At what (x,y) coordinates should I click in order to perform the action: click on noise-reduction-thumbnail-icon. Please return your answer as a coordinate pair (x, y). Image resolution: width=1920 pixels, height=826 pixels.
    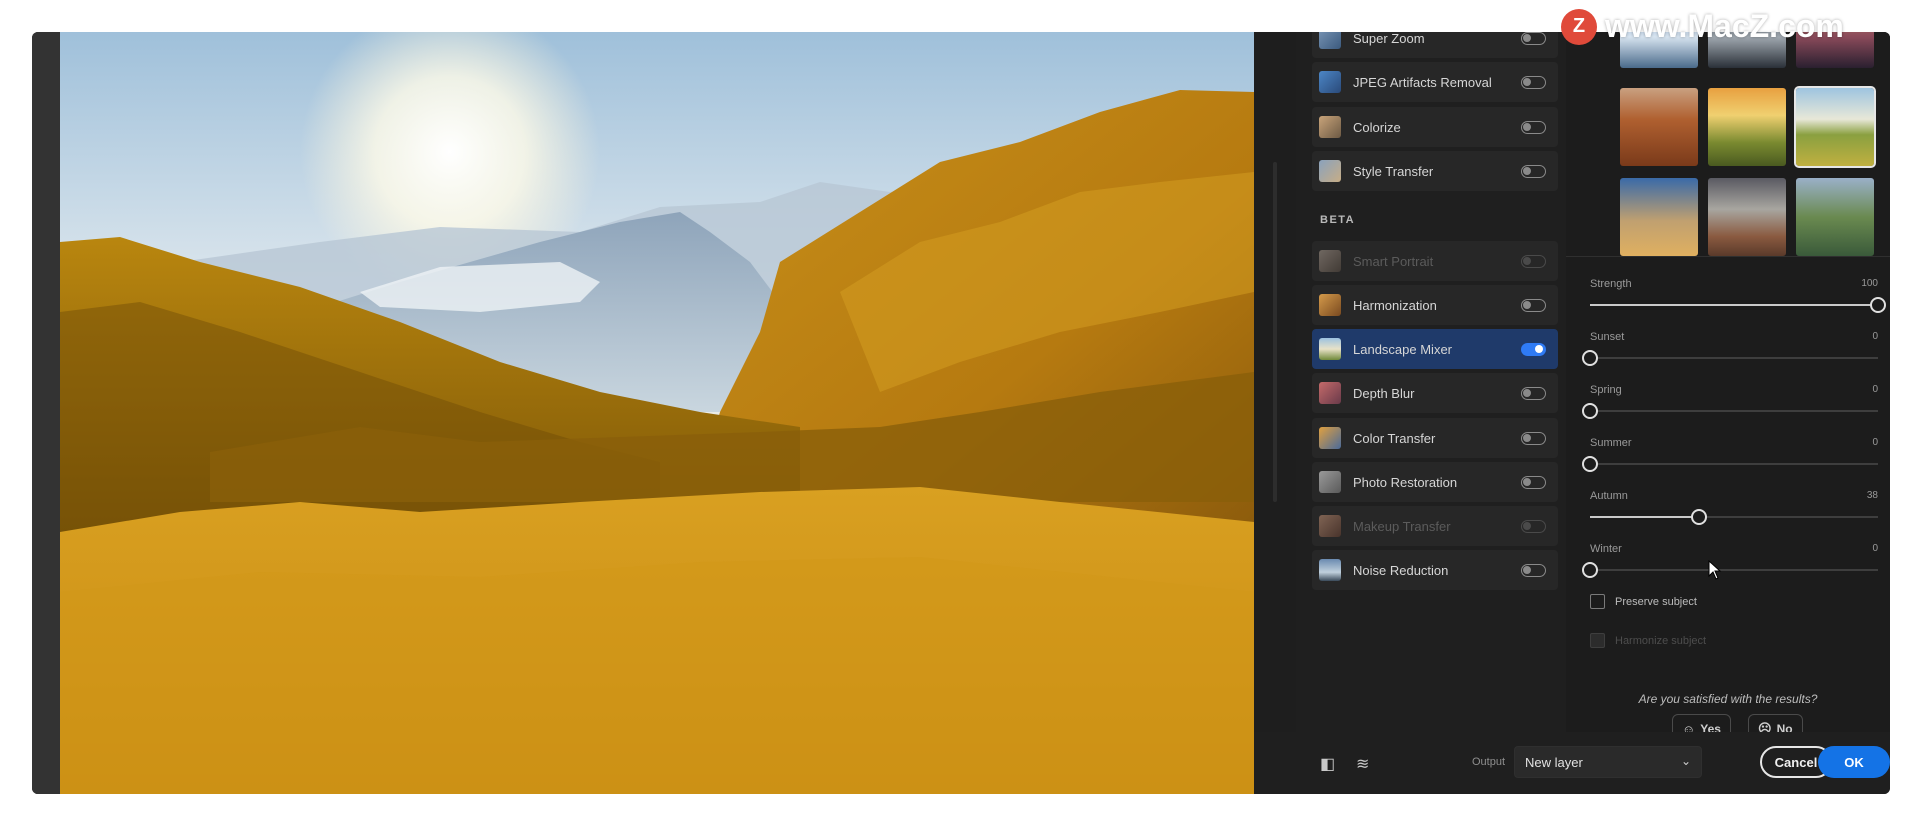
    Looking at the image, I should click on (1330, 570).